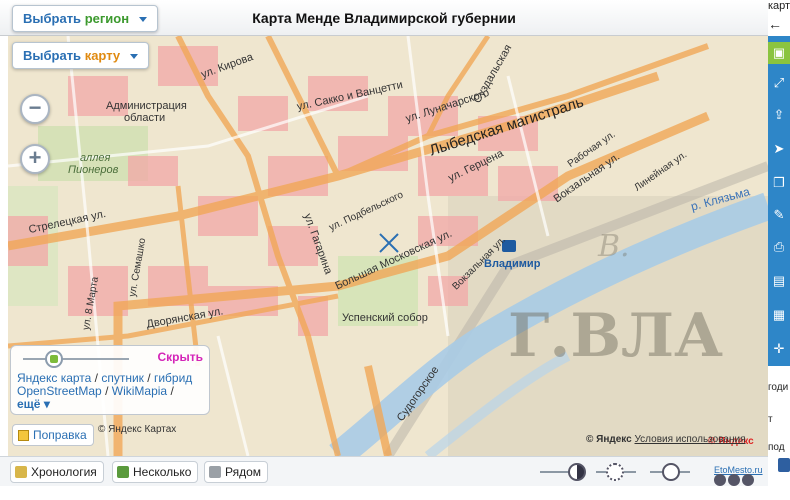  What do you see at coordinates (779, 149) in the screenshot?
I see `cursor-icon: ➤` at bounding box center [779, 149].